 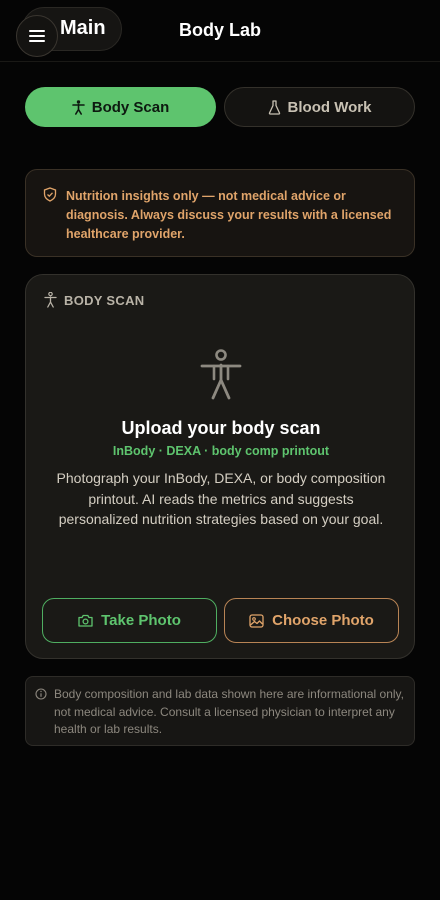 I want to click on choose-photo-button: Choose Photo, so click(x=311, y=620).